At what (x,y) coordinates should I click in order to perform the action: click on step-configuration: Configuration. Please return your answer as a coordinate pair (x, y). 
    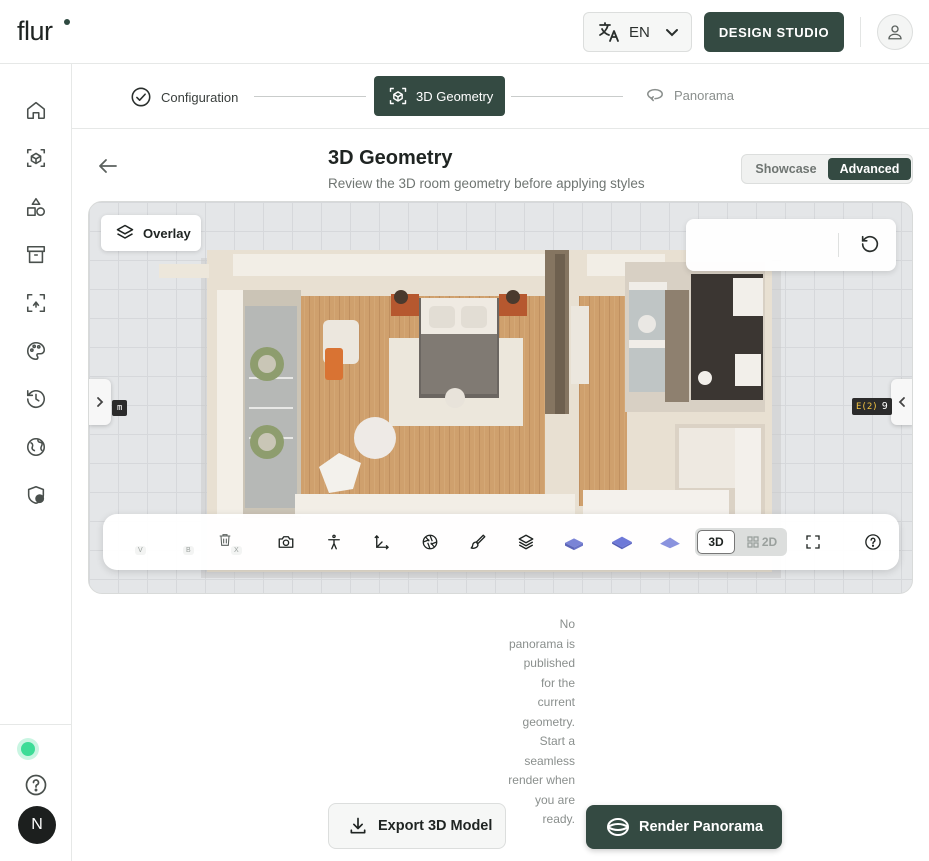
    Looking at the image, I should click on (184, 97).